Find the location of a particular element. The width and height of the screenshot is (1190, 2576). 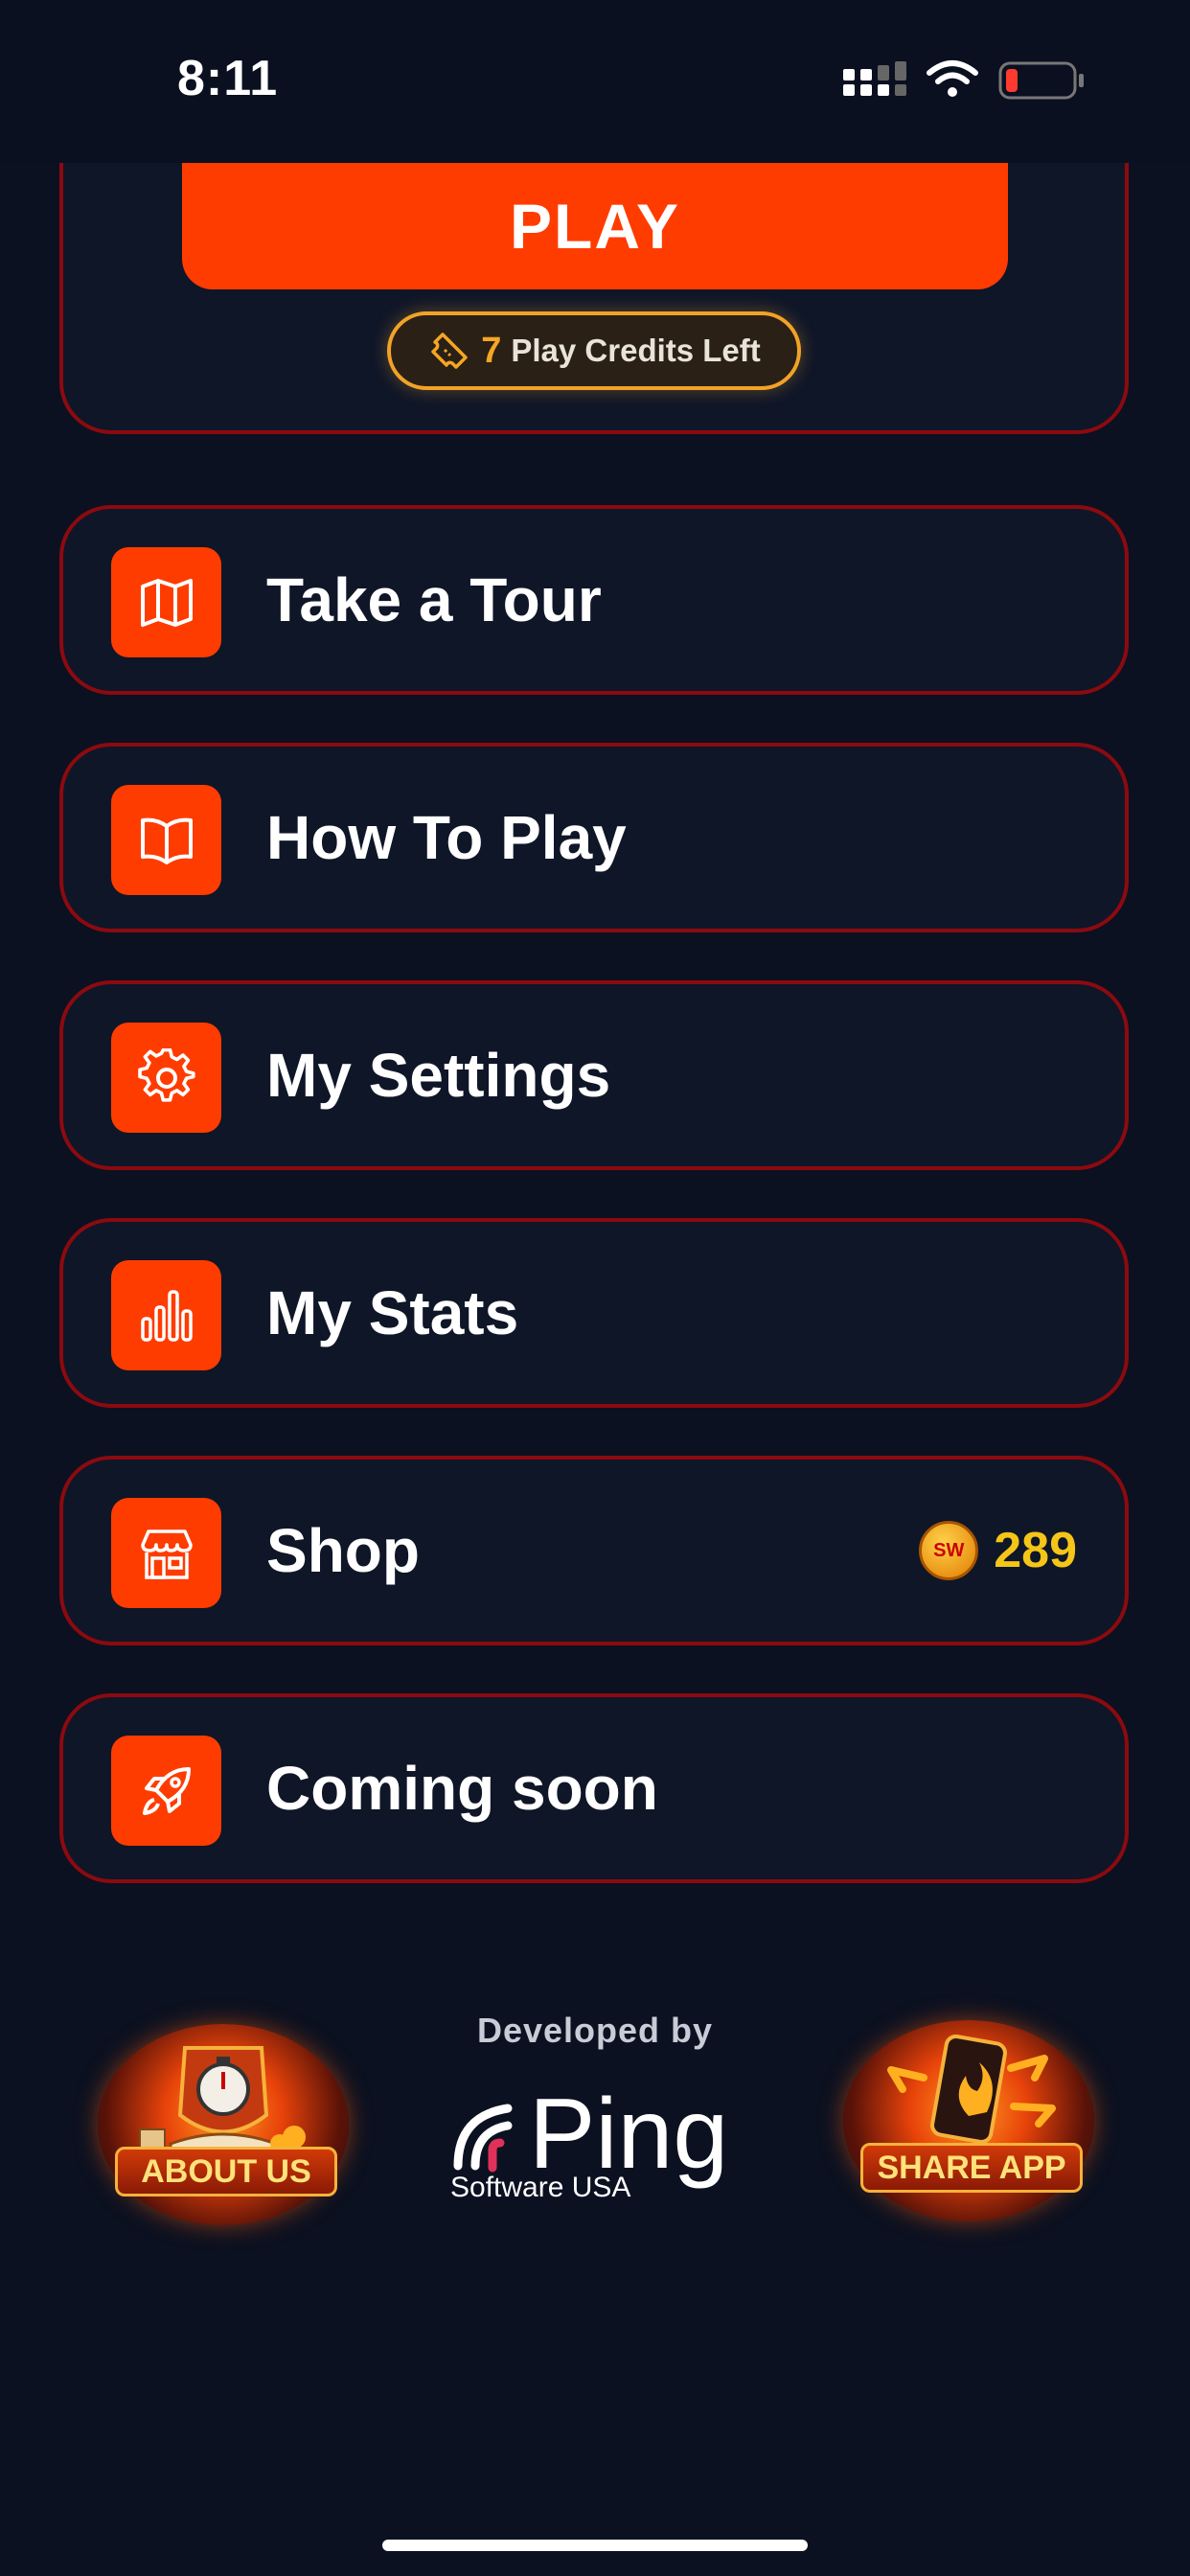

developed-by-label: Developed by is located at coordinates (595, 2030).